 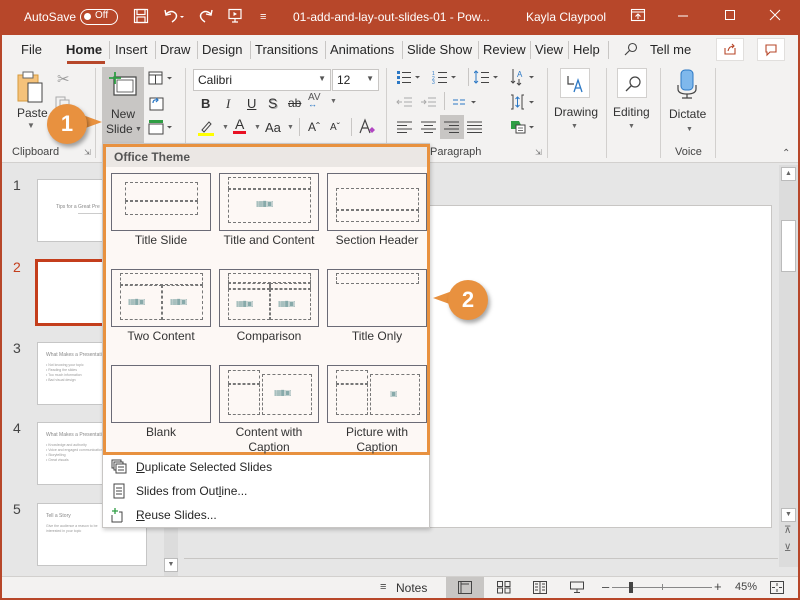 I want to click on tell-me-search: Tell me, so click(x=670, y=49).